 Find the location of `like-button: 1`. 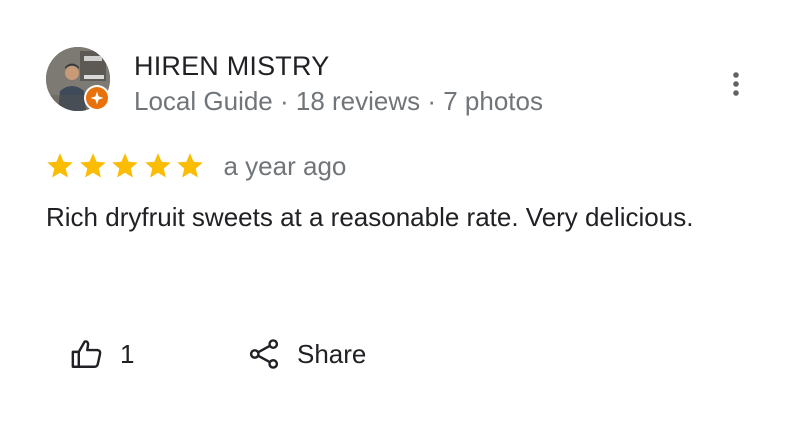

like-button: 1 is located at coordinates (102, 354).